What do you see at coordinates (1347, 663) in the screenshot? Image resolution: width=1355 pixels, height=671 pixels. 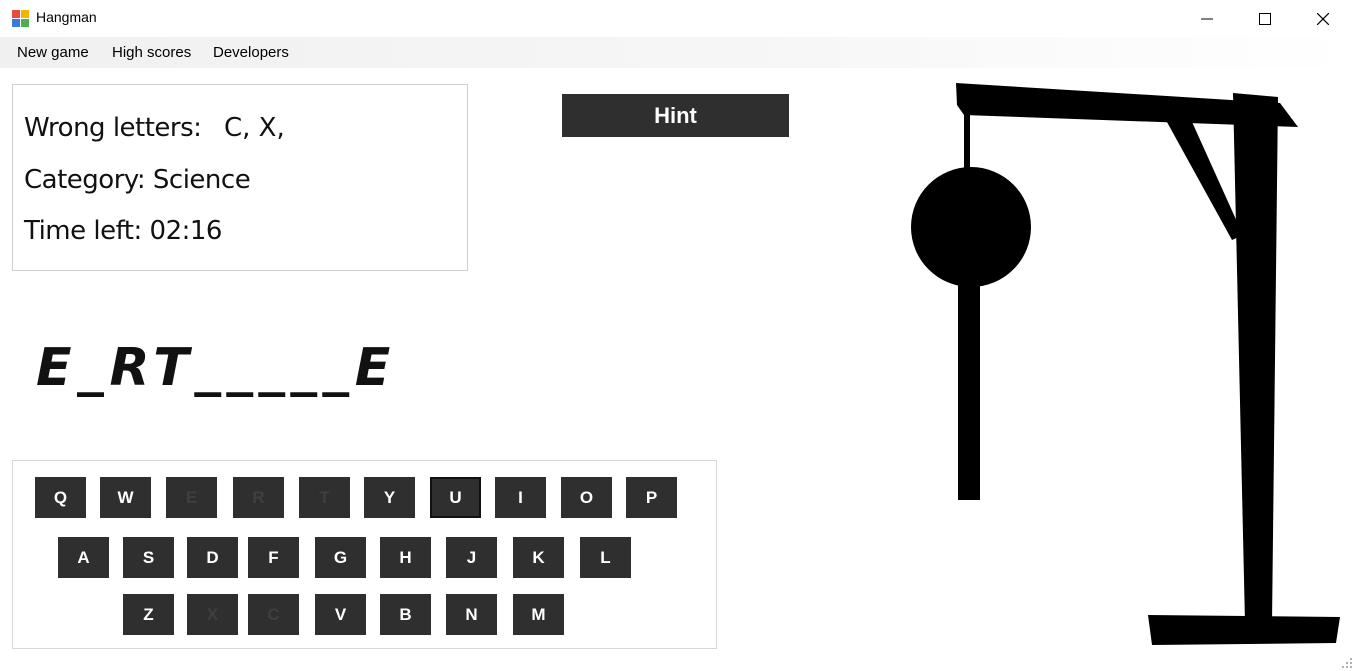 I see `resize-grip-icon` at bounding box center [1347, 663].